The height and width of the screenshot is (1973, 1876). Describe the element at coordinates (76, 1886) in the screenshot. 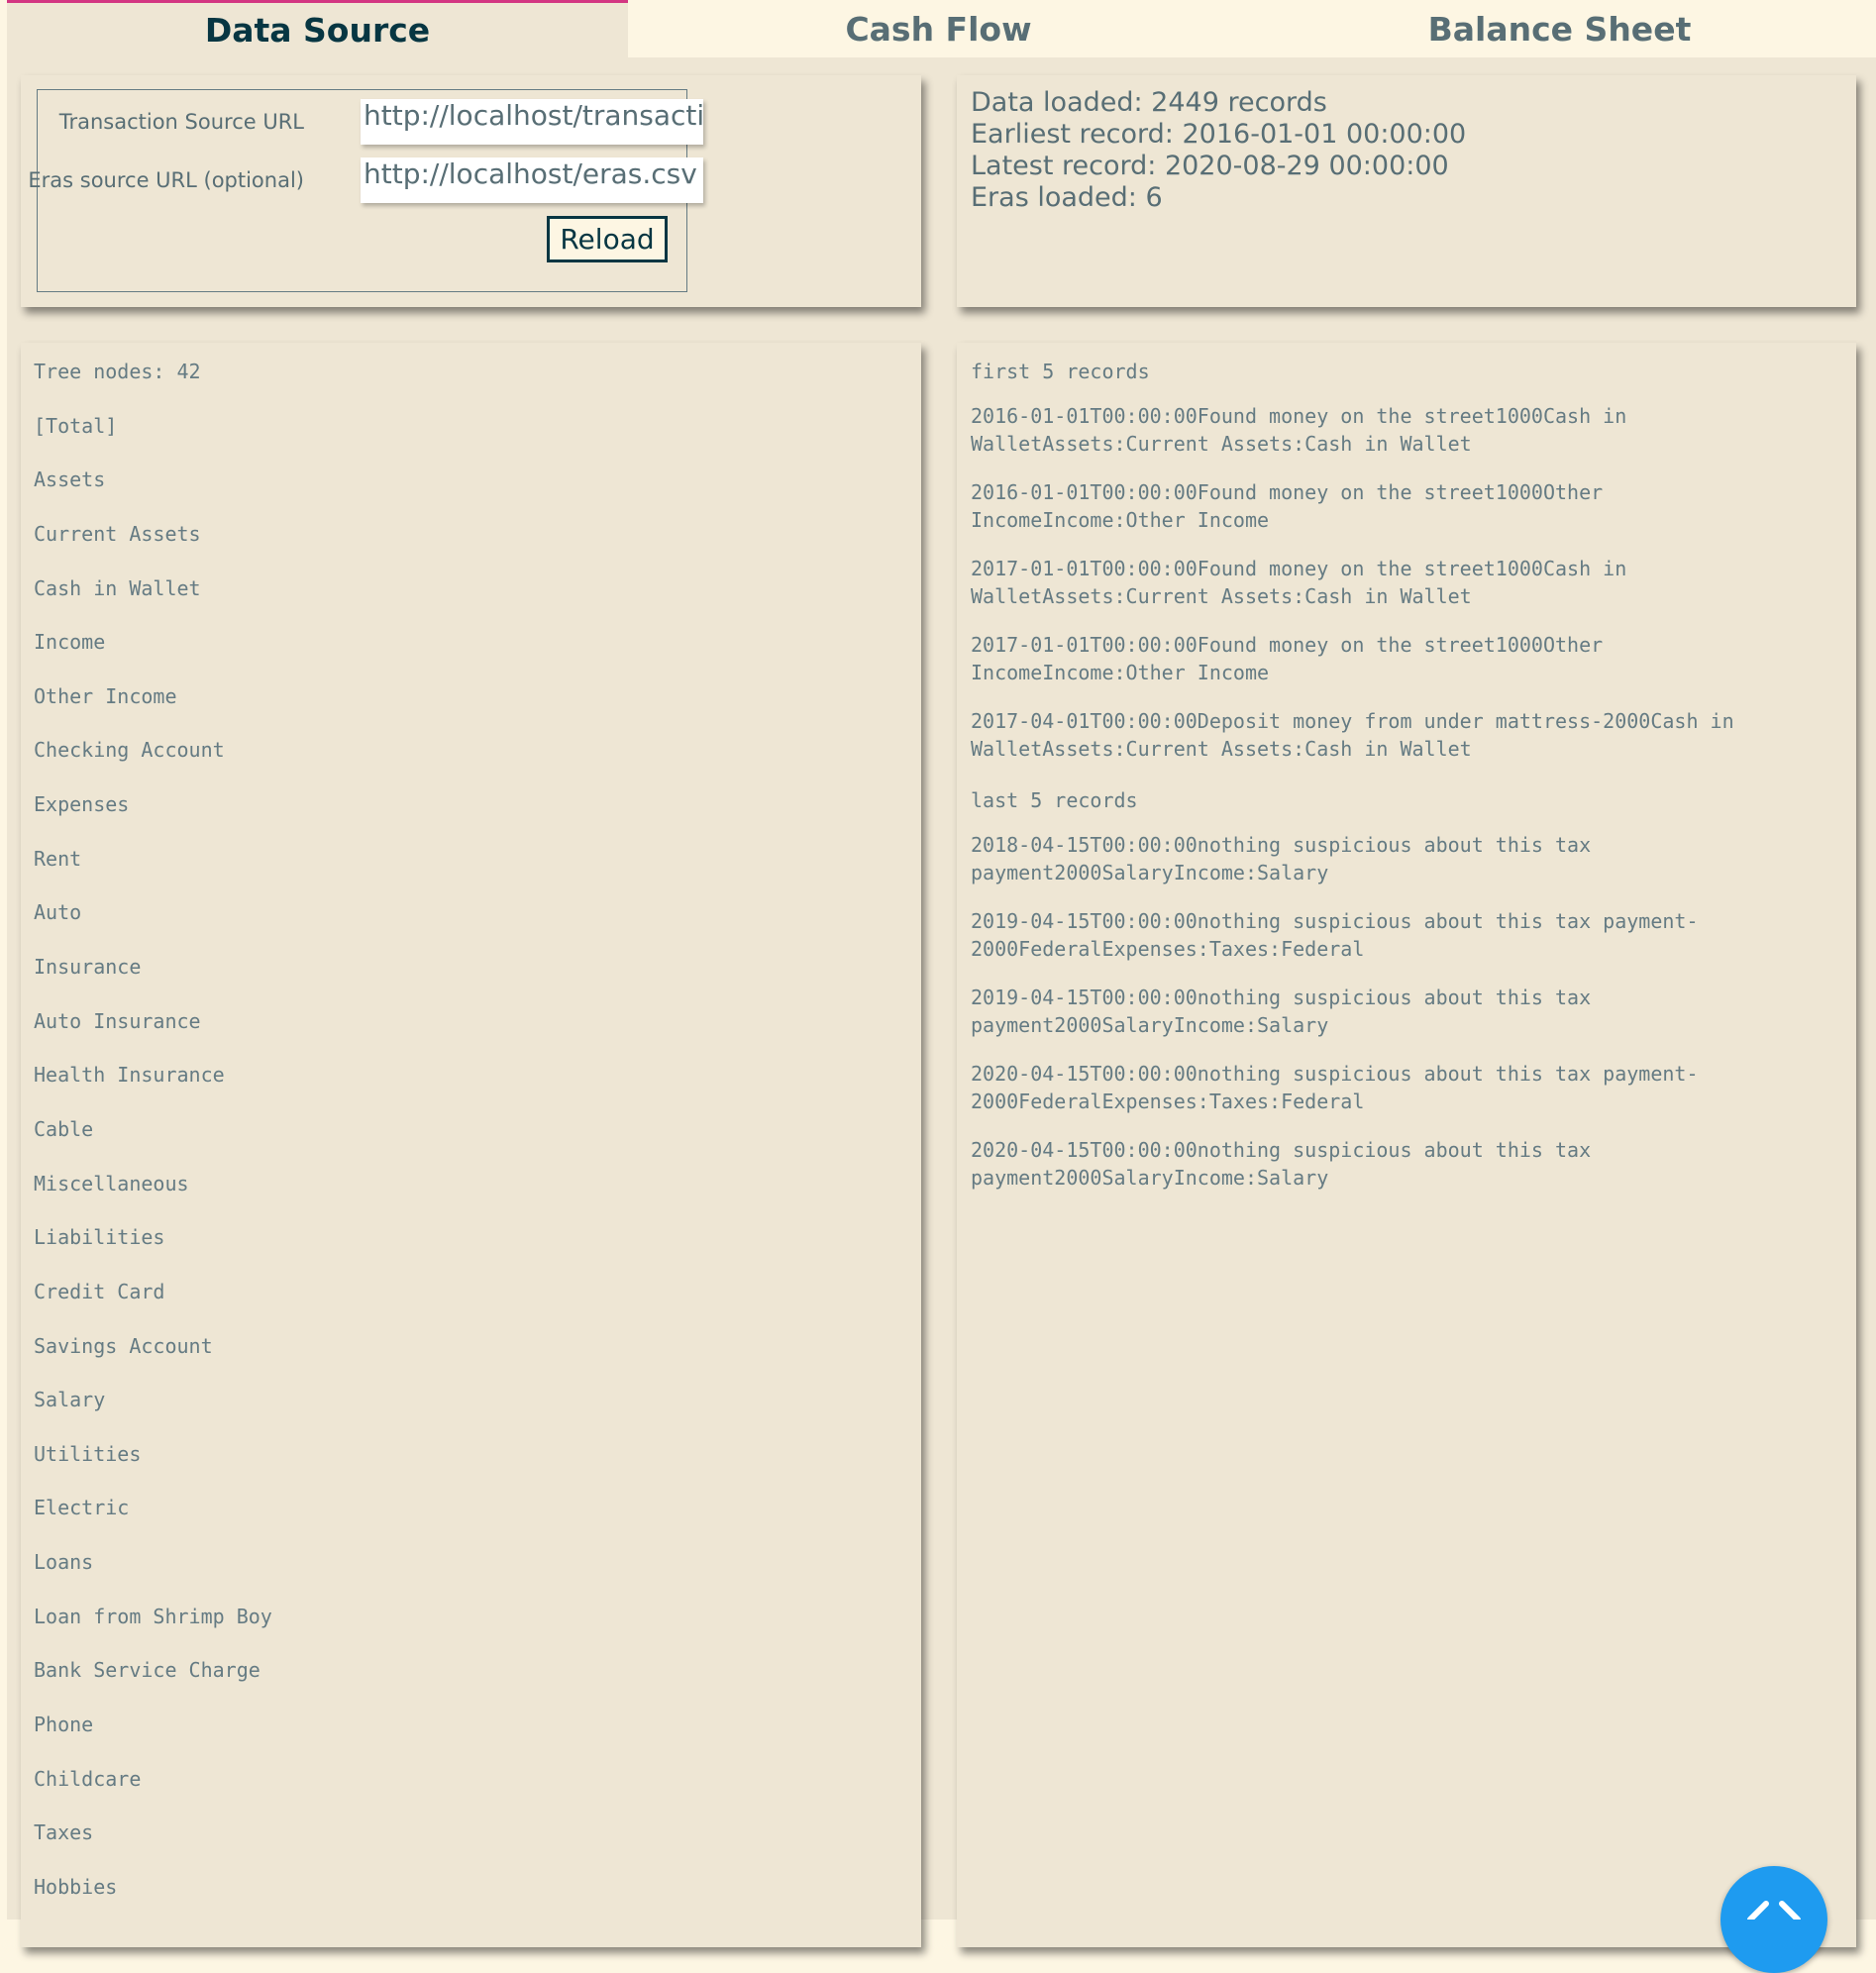

I see `tree-item: Hobbies` at that location.